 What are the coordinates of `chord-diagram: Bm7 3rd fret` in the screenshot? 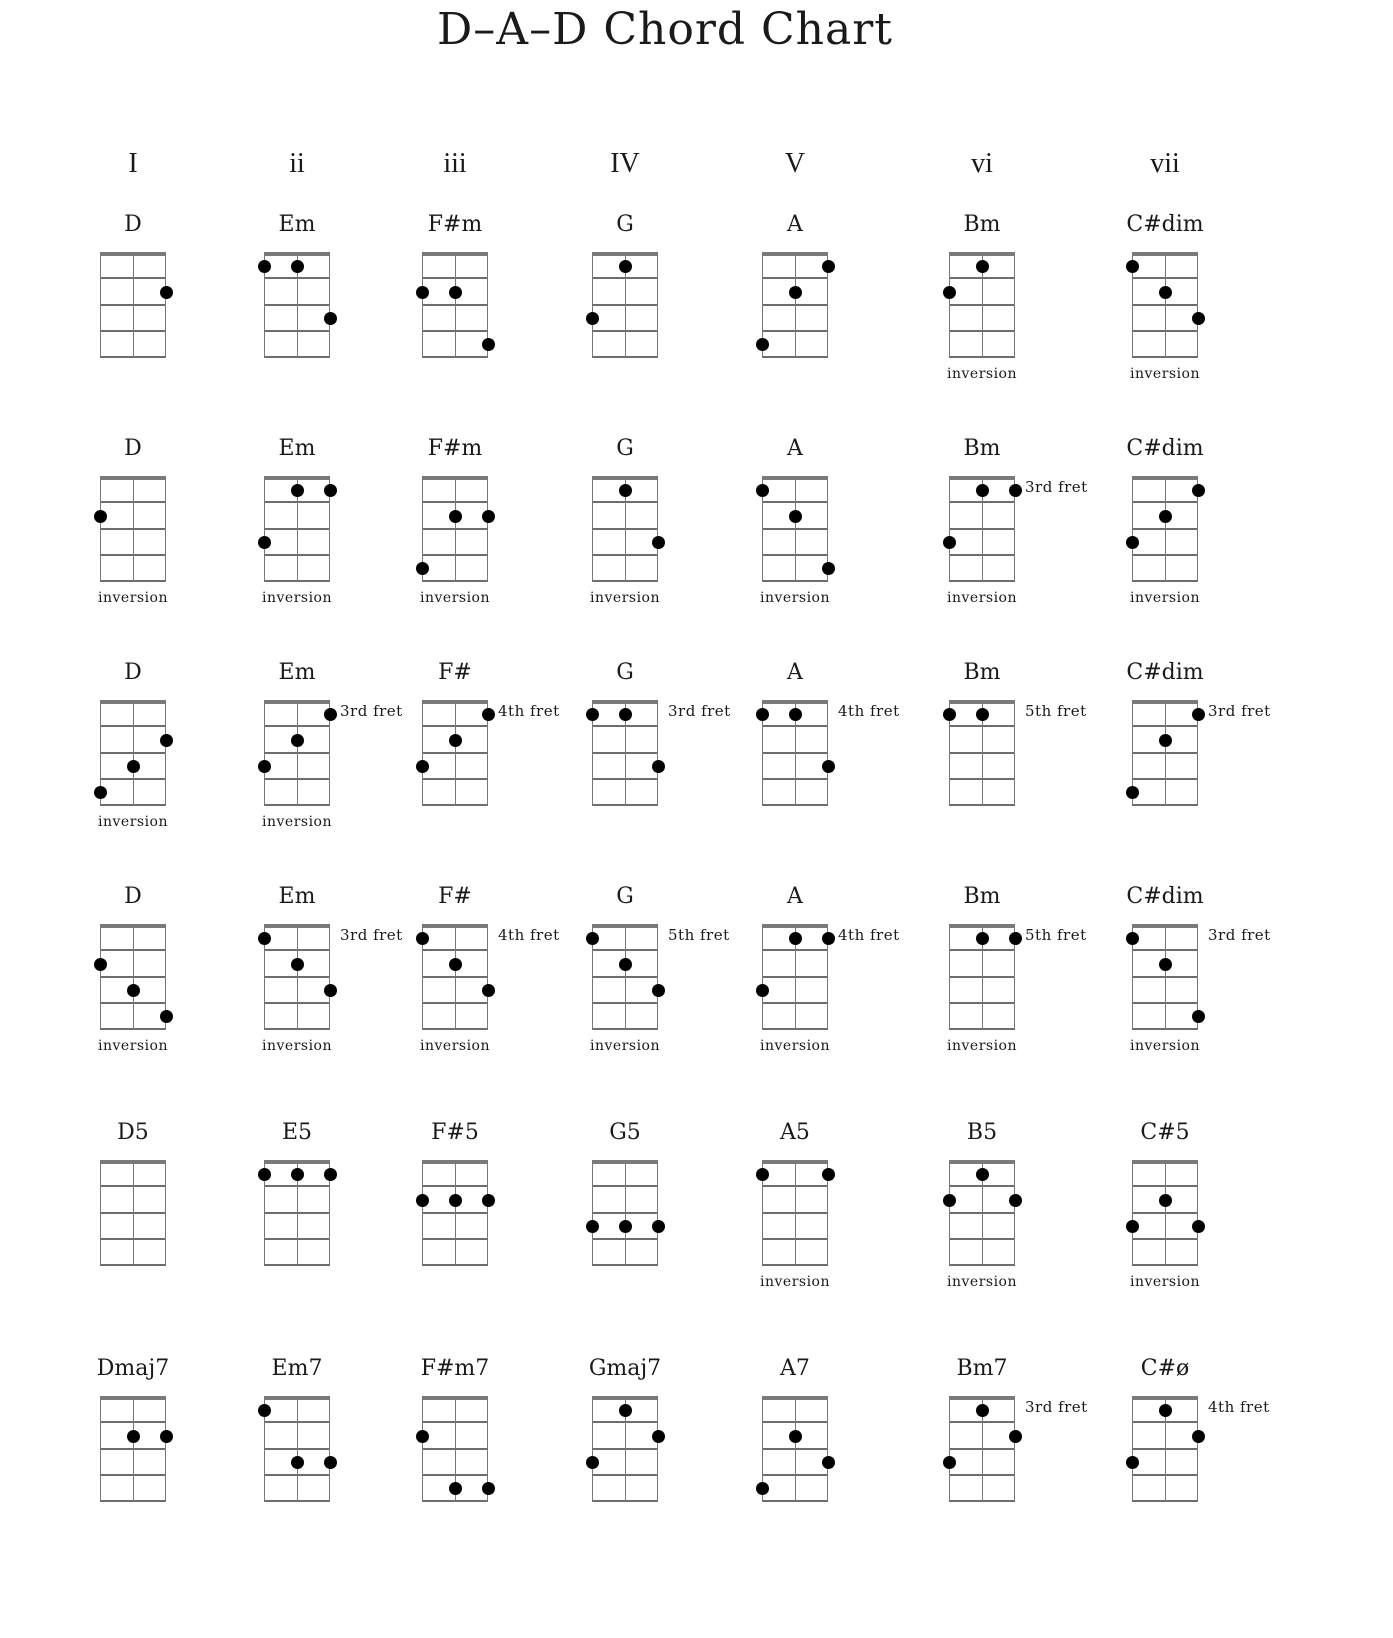 It's located at (984, 1456).